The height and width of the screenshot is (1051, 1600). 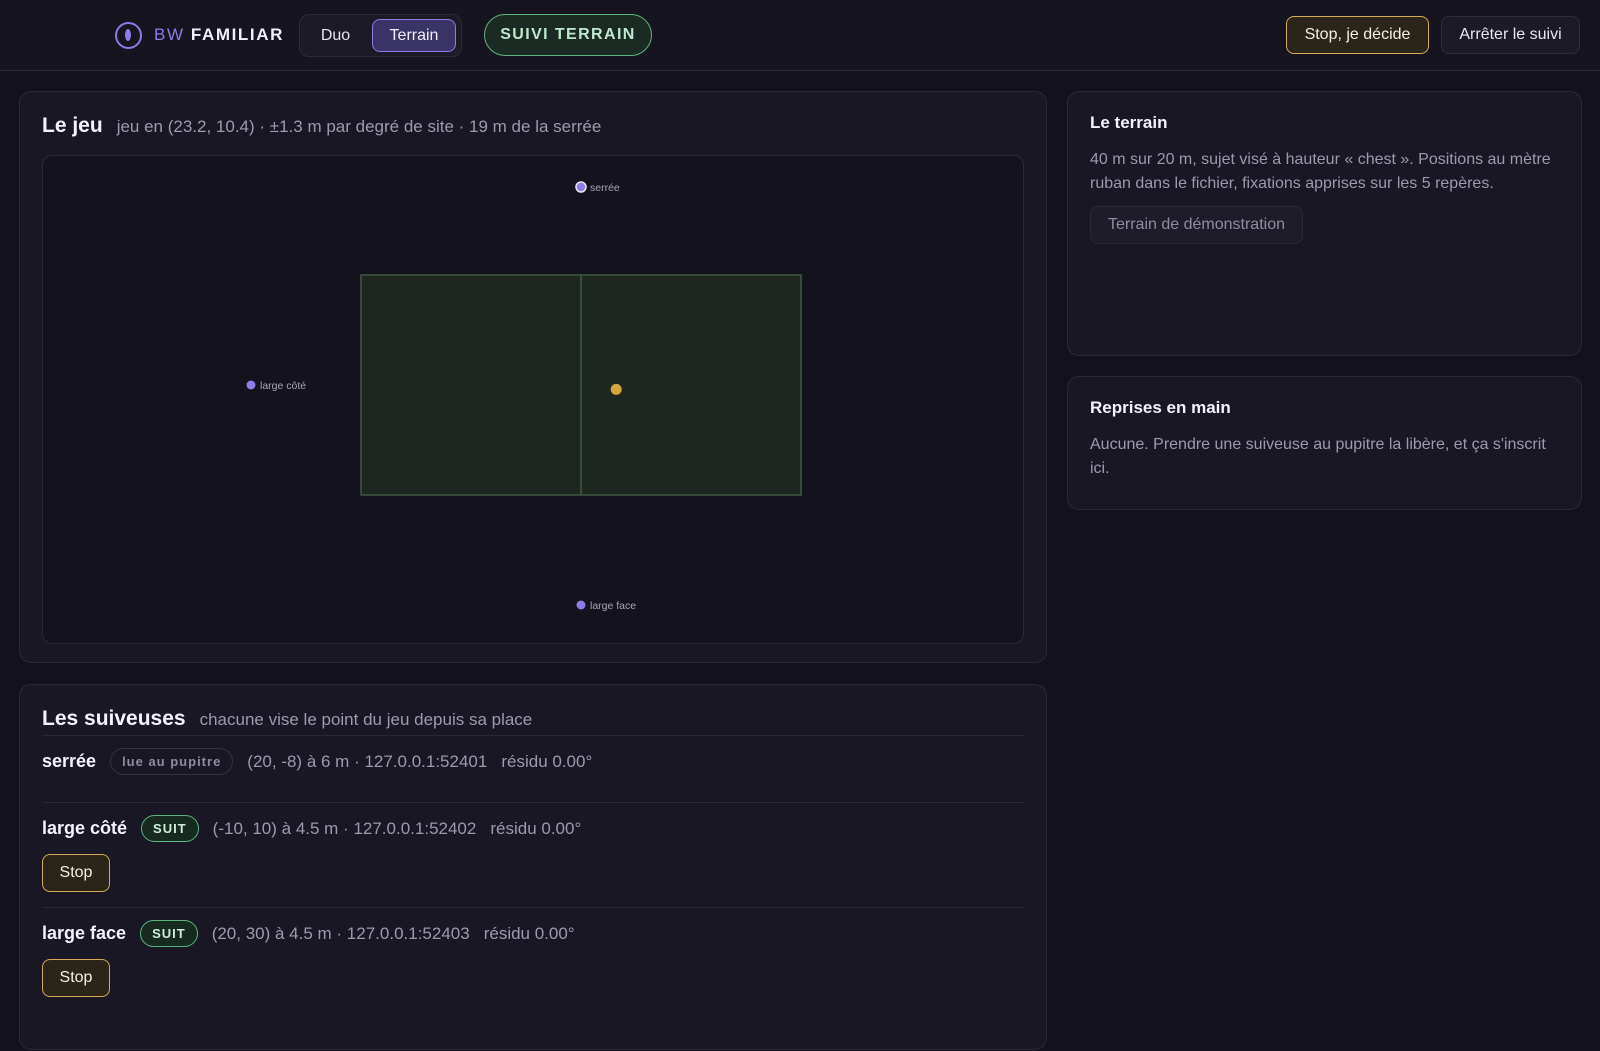 I want to click on suiveuse-info: (-10, 10) à 4.5 m · 127.0.0.1:52402, so click(x=344, y=828).